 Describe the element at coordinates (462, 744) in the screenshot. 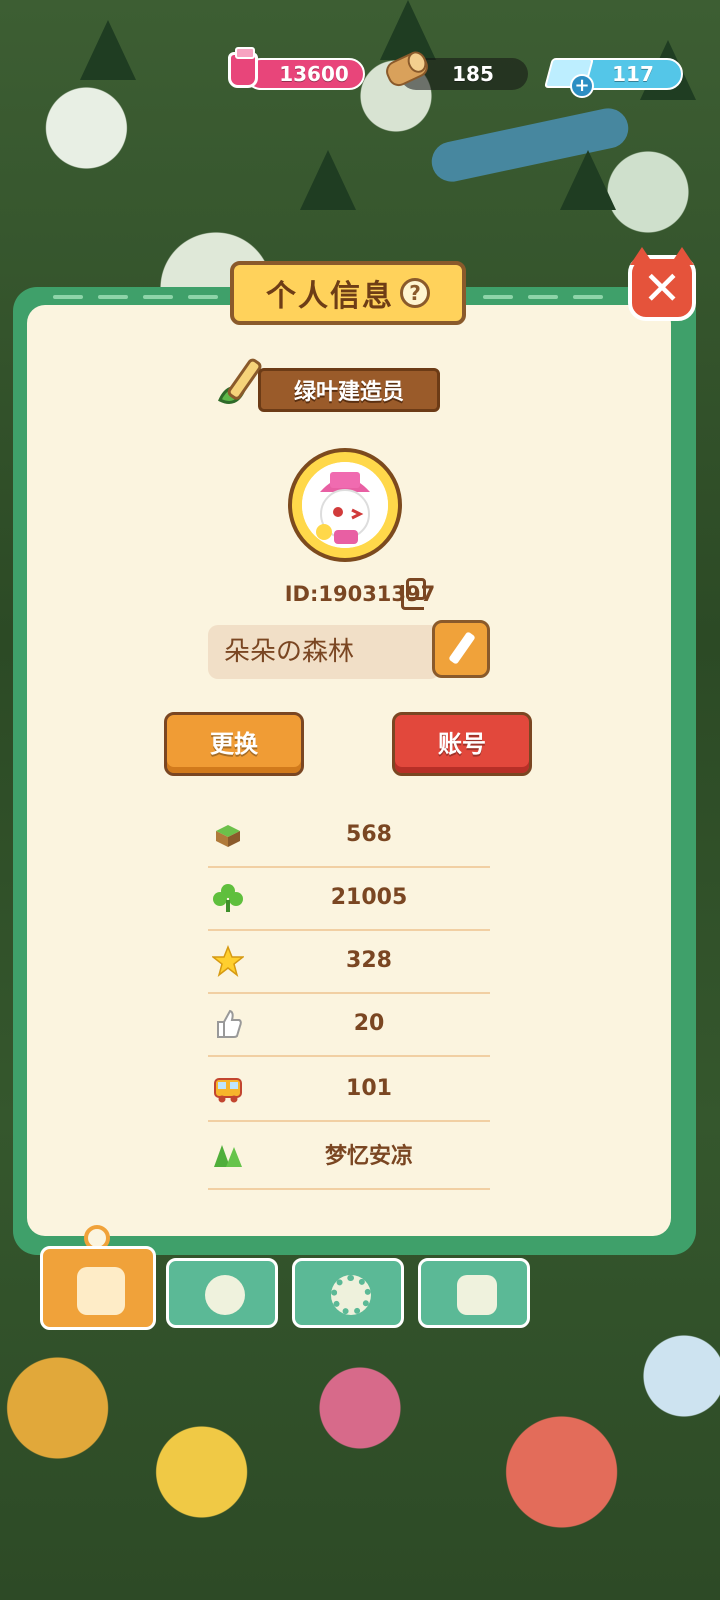

I see `account-button: 账号` at that location.